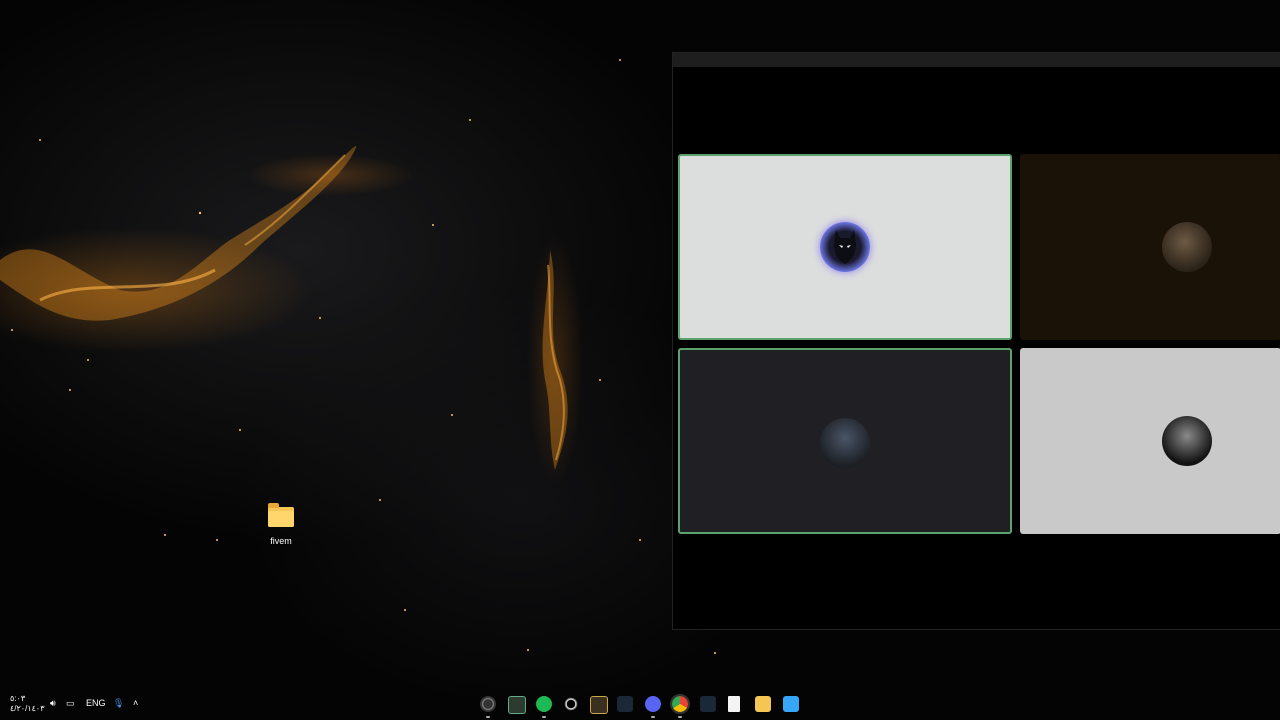  What do you see at coordinates (1187, 441) in the screenshot?
I see `group-avatar` at bounding box center [1187, 441].